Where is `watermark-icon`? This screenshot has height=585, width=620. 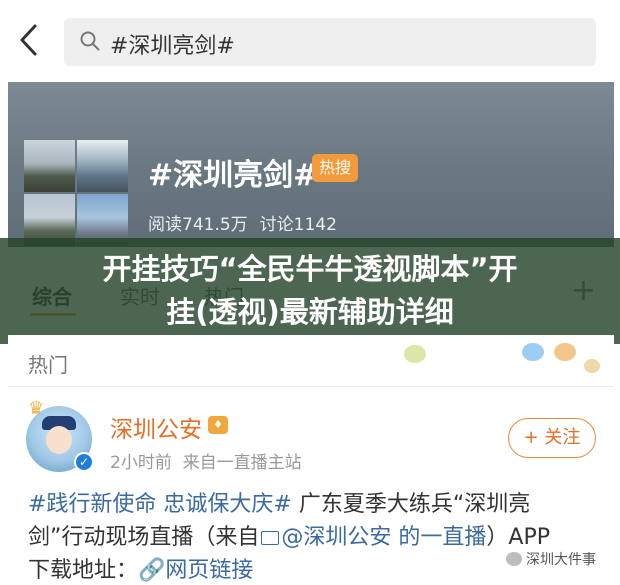
watermark-icon is located at coordinates (514, 559).